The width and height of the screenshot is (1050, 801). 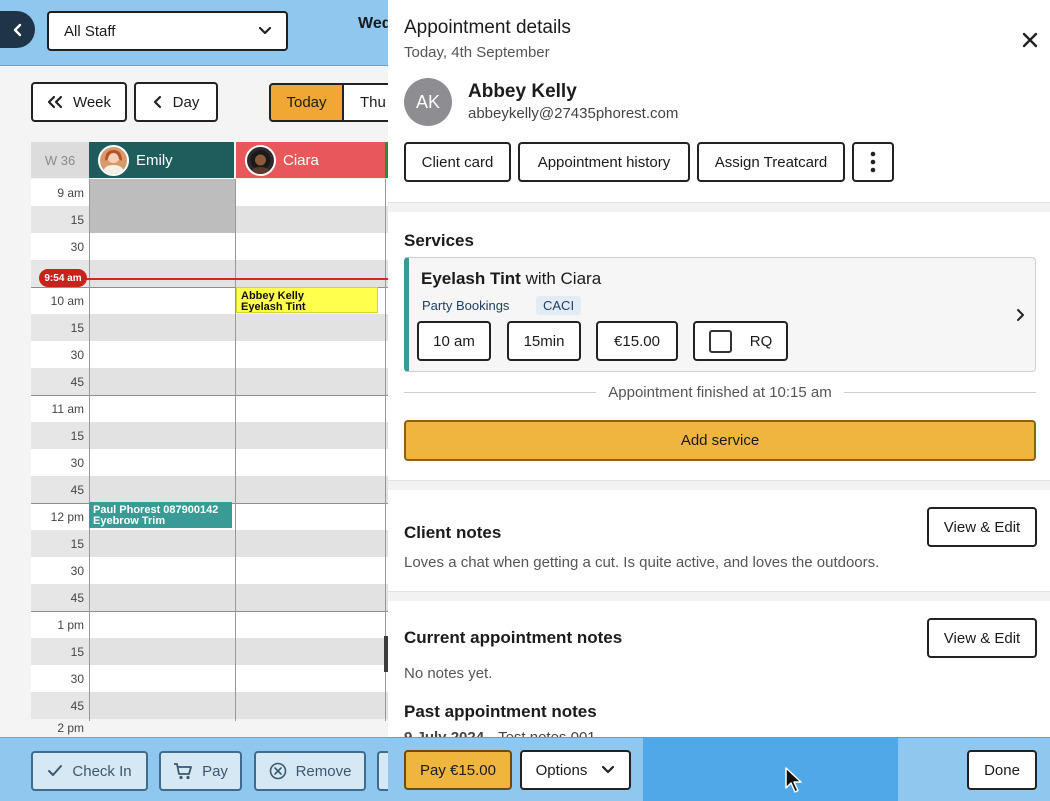 I want to click on appointment-block: Paul Phorest 087900142 Eyebrow Trim, so click(x=160, y=515).